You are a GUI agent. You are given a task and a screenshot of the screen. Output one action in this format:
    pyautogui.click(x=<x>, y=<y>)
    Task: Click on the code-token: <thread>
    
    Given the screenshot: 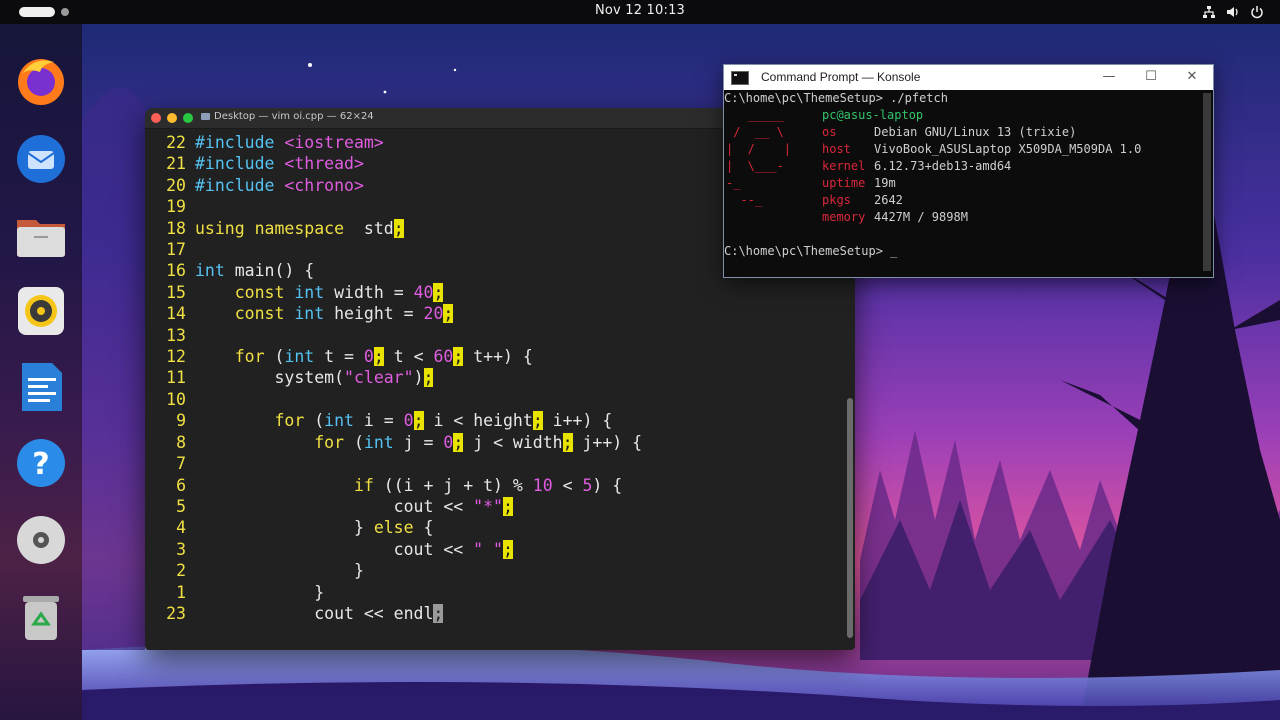 What is the action you would take?
    pyautogui.click(x=324, y=164)
    